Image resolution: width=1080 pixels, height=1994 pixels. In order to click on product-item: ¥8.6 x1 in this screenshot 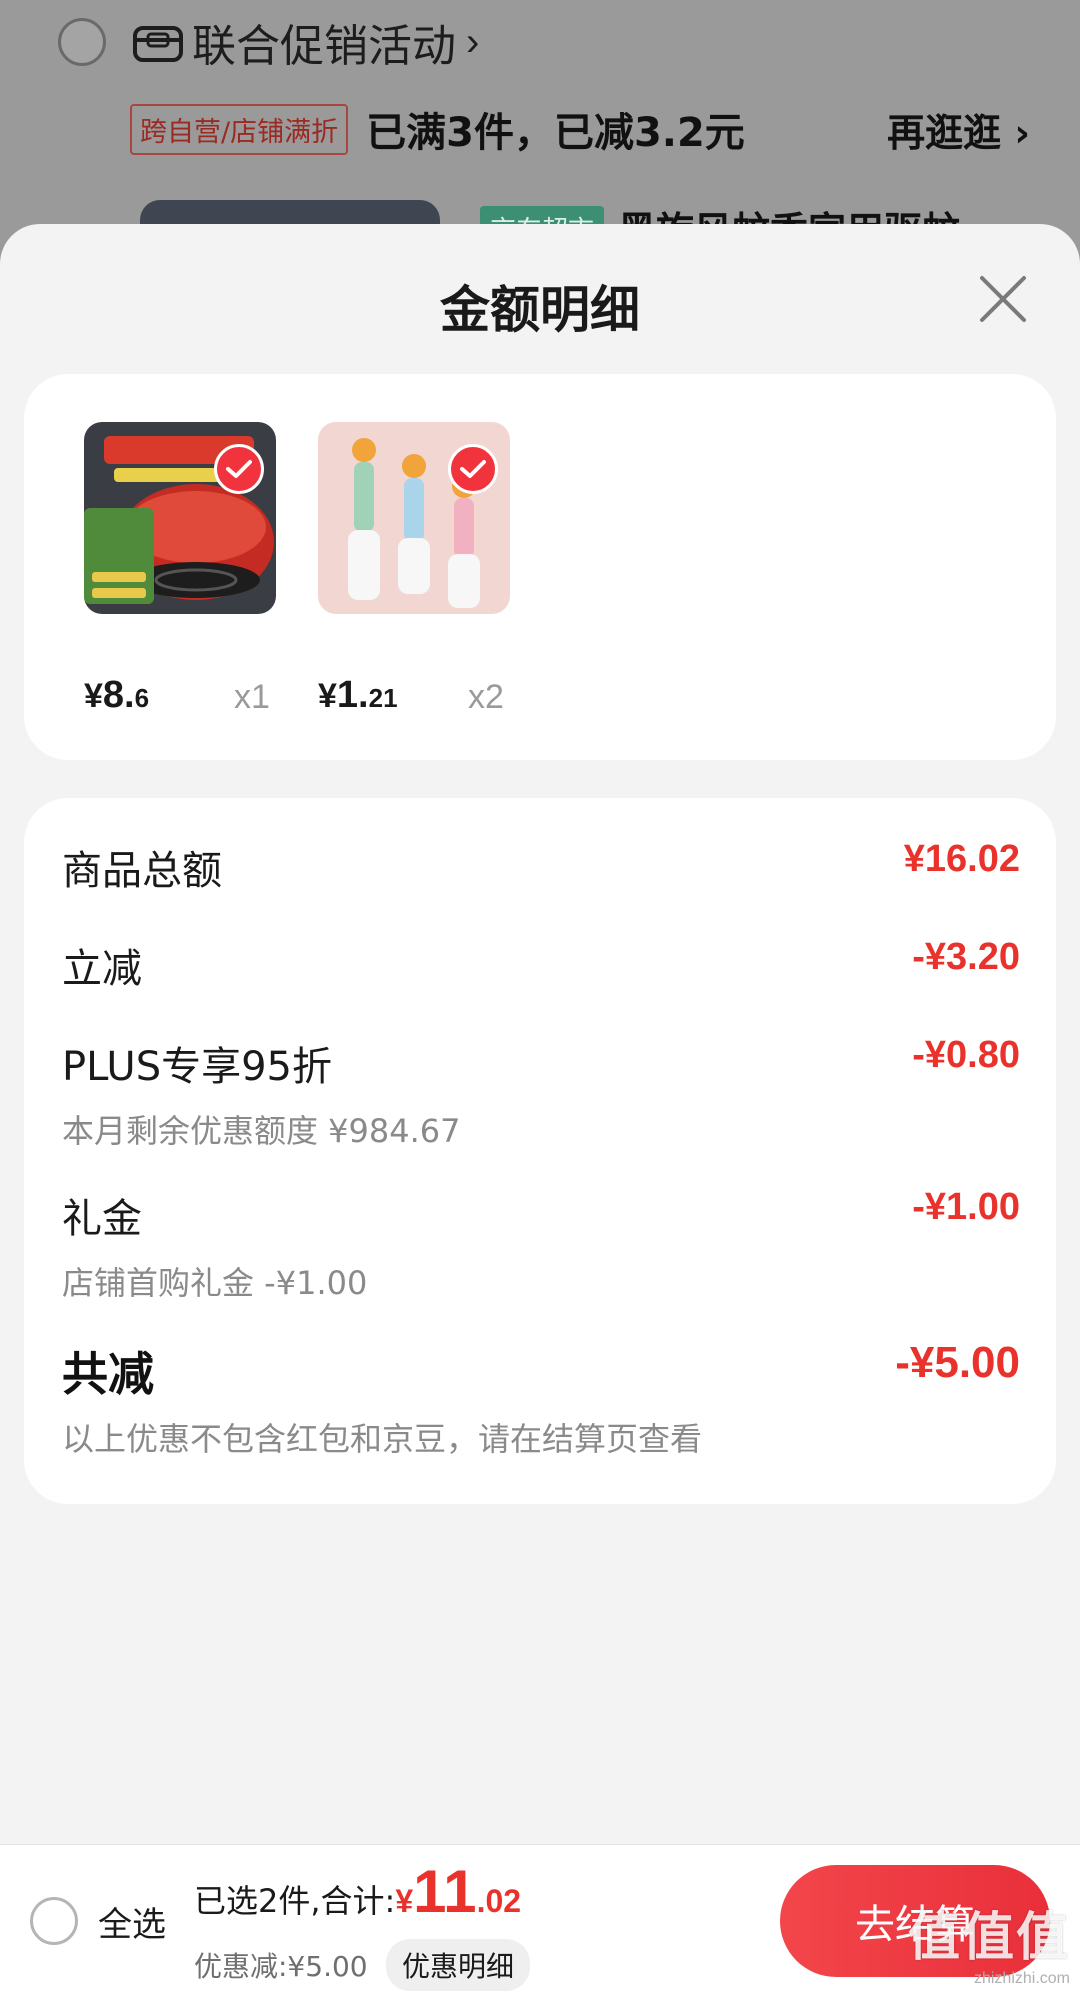, I will do `click(180, 569)`.